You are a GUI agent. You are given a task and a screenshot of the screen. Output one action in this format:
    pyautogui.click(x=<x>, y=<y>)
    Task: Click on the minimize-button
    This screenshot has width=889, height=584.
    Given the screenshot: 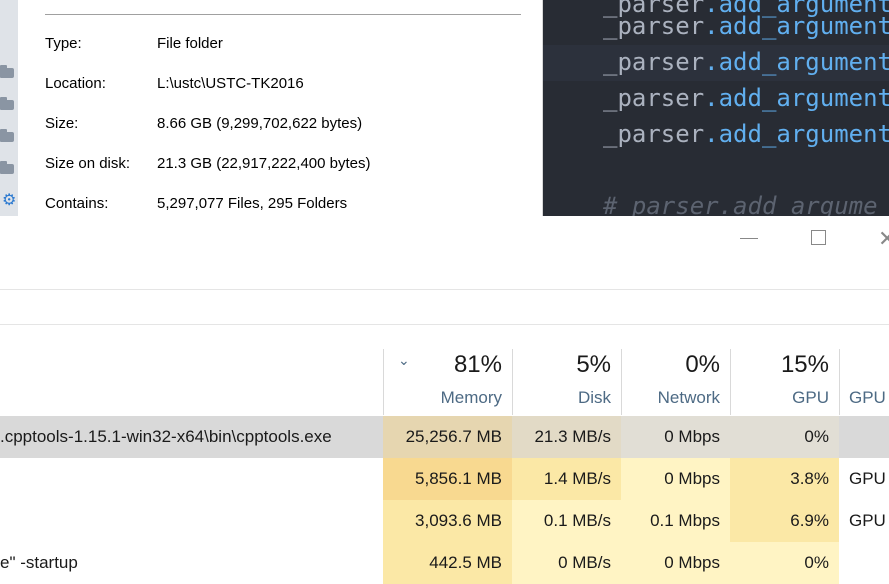 What is the action you would take?
    pyautogui.click(x=749, y=238)
    